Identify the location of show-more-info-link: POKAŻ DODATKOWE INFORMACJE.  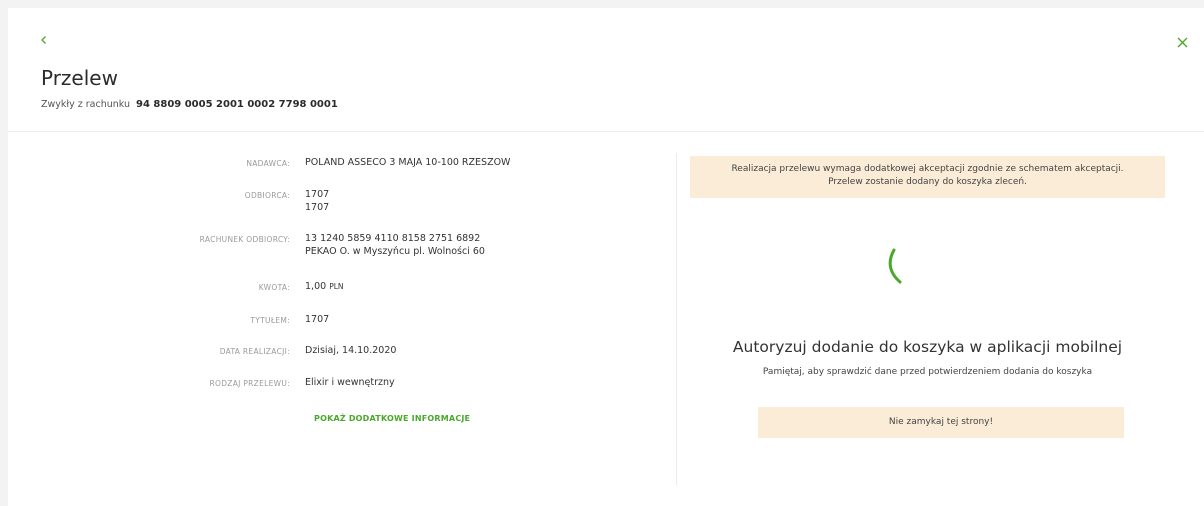
(392, 418).